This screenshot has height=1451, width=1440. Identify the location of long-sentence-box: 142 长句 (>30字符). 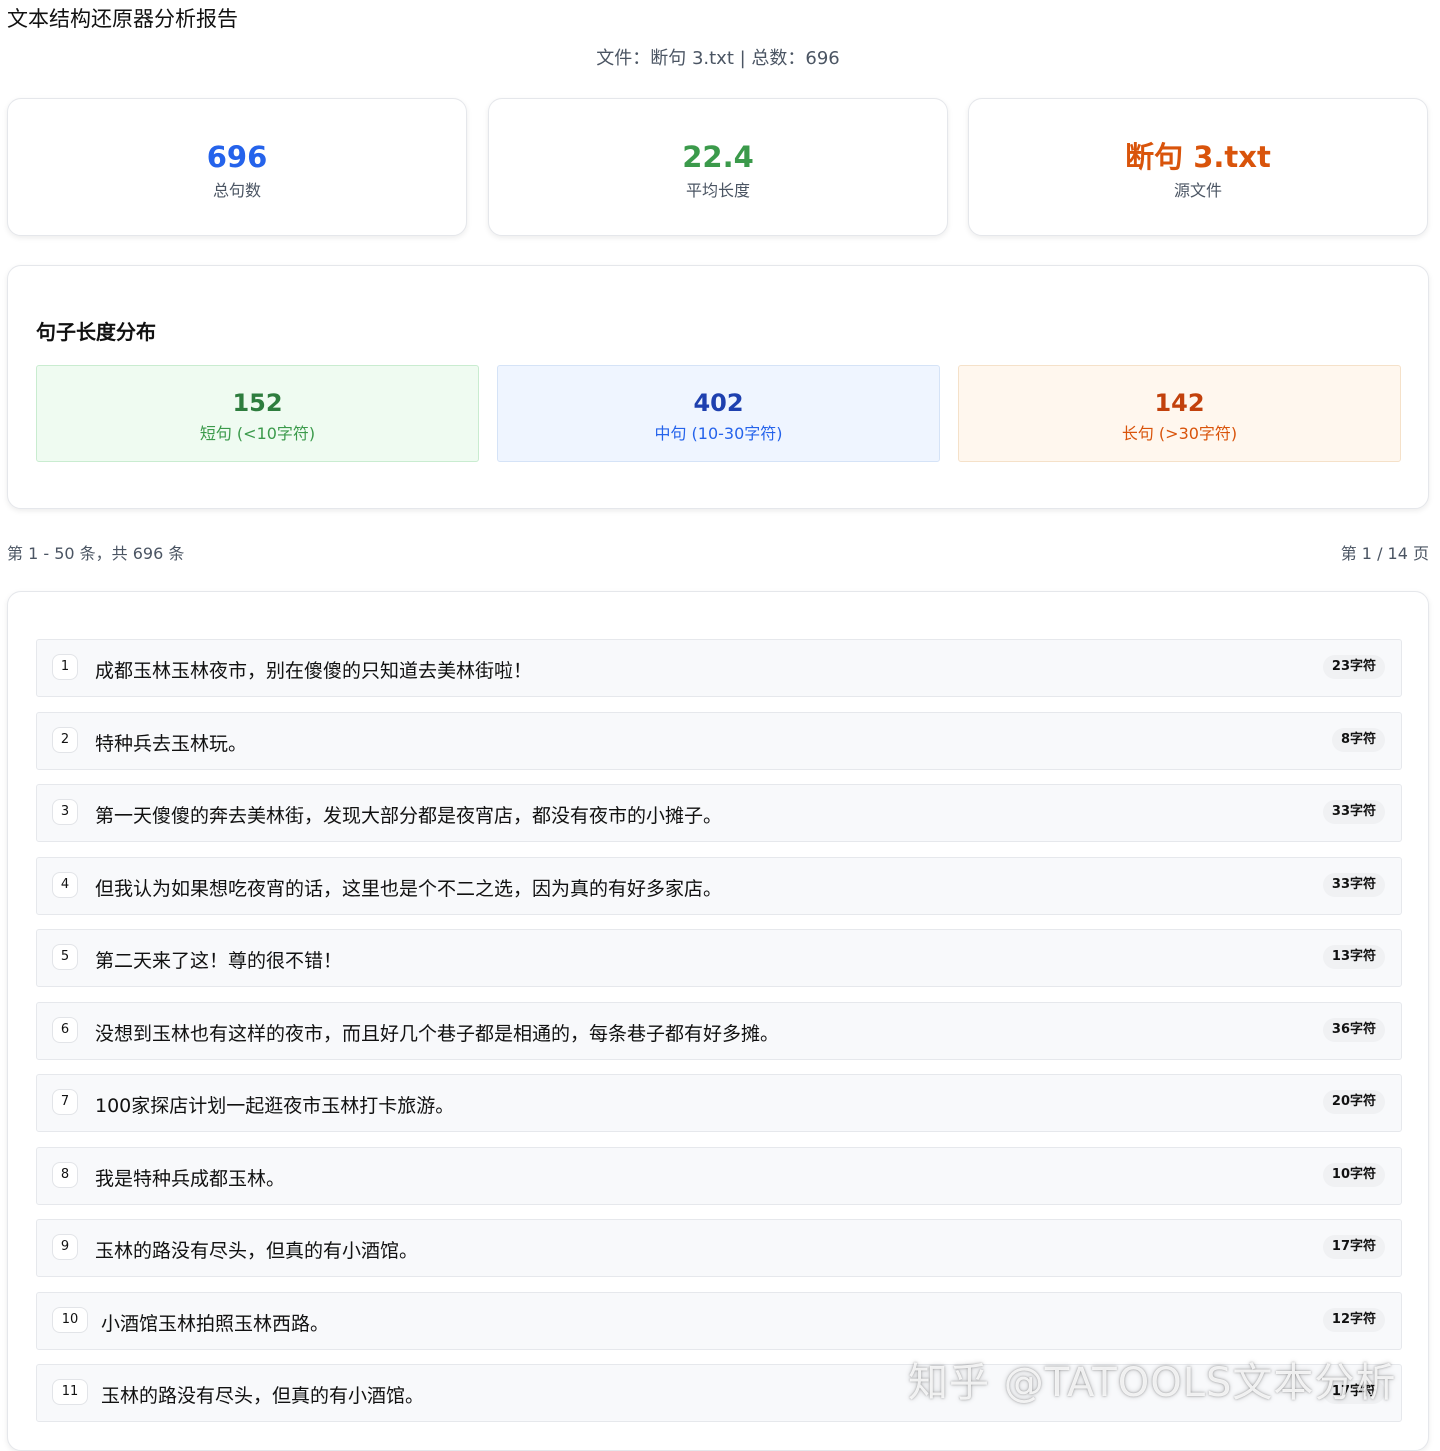
(1179, 413).